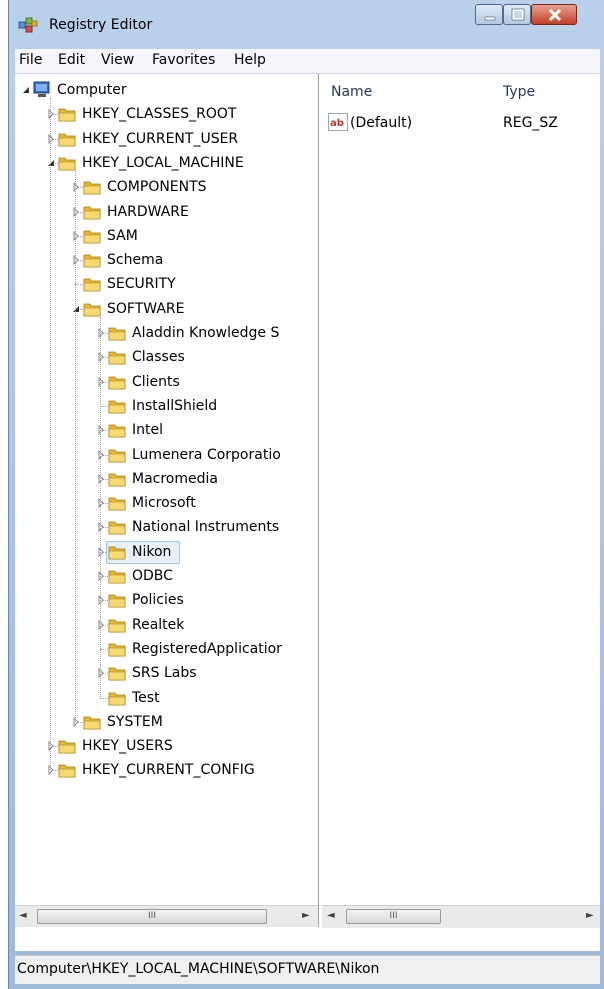  I want to click on column-header-name: Name, so click(351, 92).